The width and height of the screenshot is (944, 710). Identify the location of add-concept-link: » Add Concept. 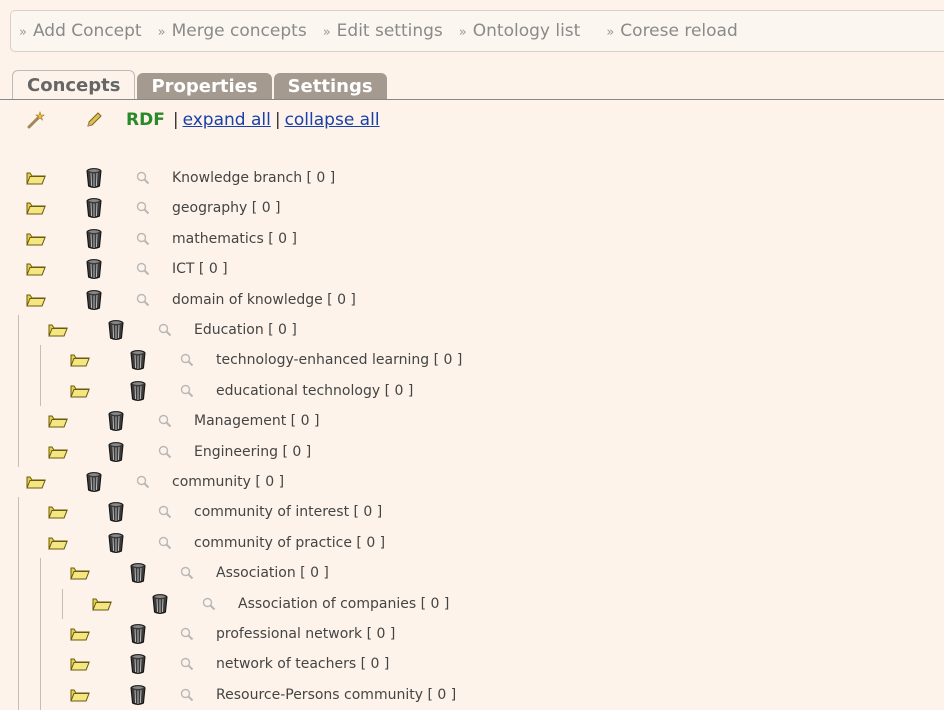
(80, 31).